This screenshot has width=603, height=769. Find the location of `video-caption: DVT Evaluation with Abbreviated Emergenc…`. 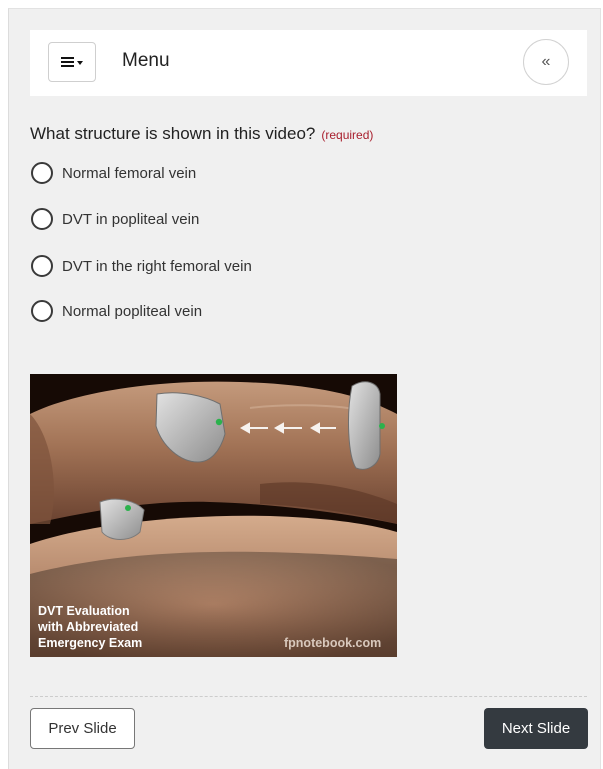

video-caption: DVT Evaluation with Abbreviated Emergenc… is located at coordinates (90, 627).